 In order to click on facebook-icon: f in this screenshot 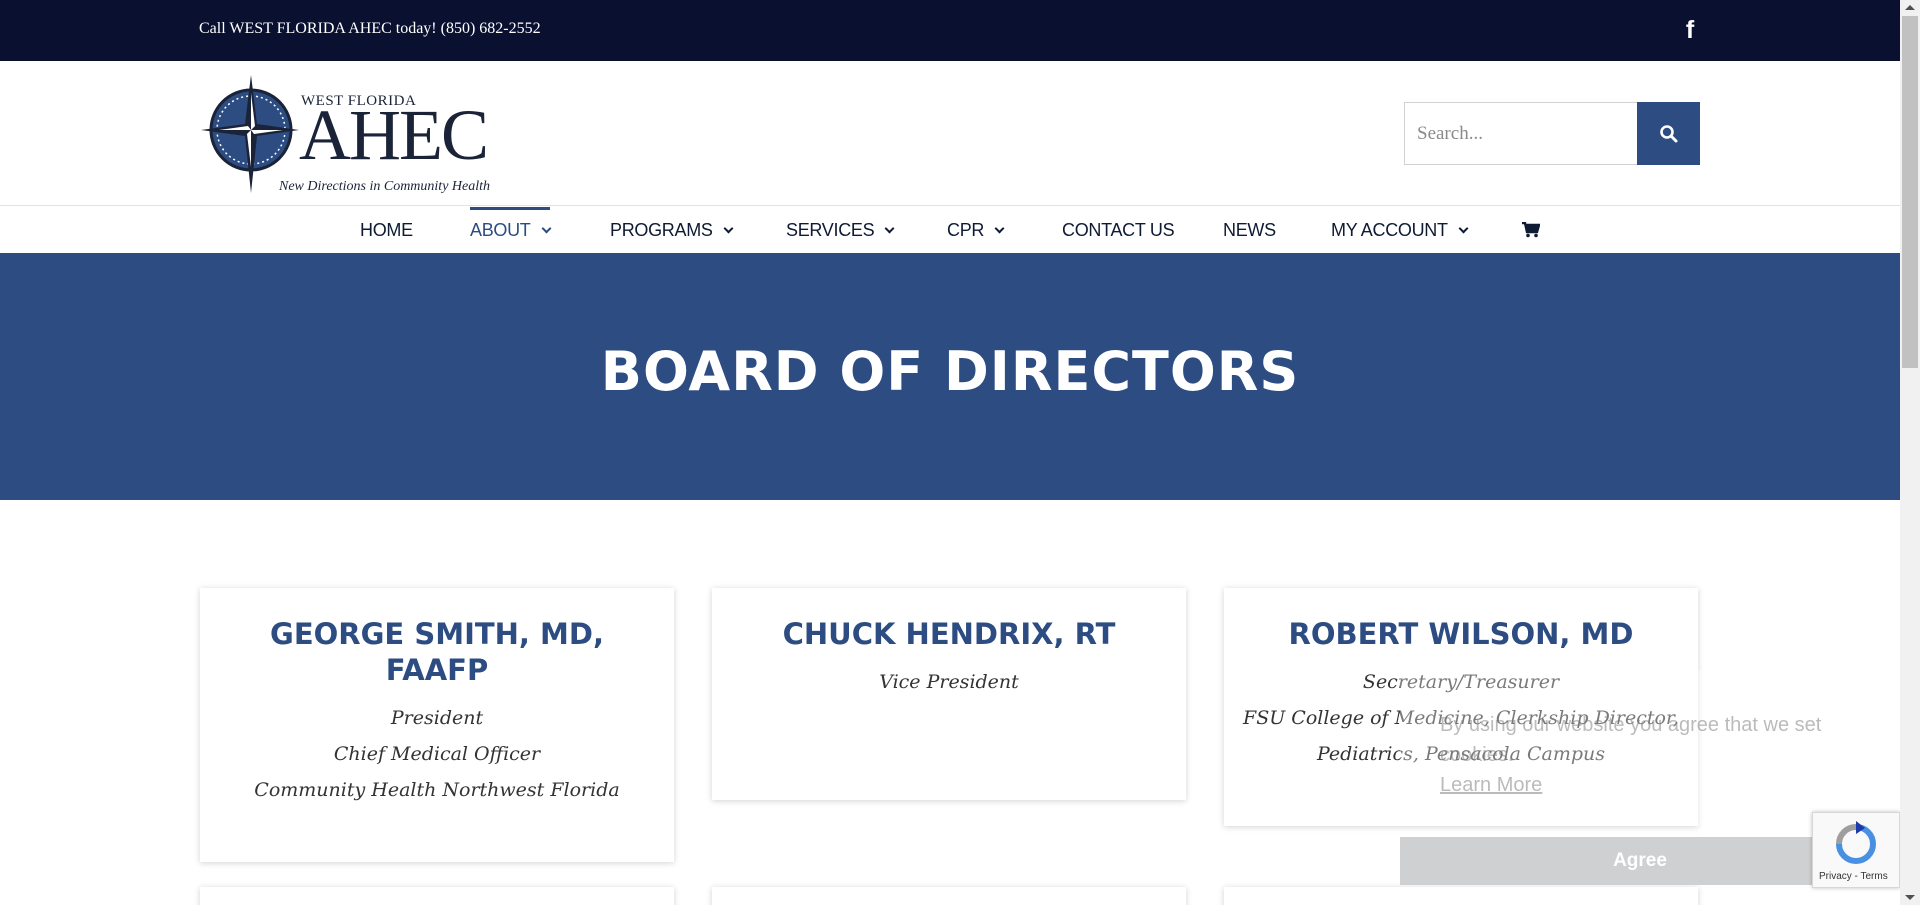, I will do `click(1690, 30)`.